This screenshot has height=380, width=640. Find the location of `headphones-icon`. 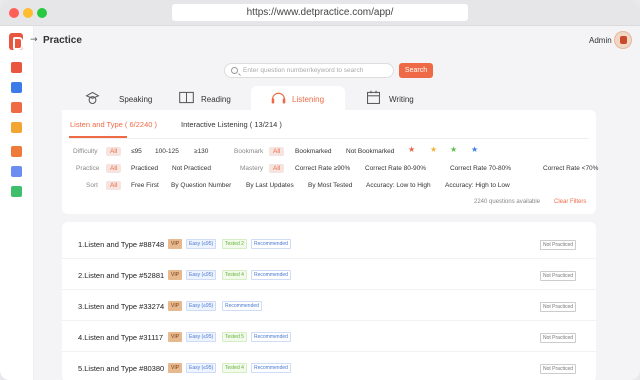

headphones-icon is located at coordinates (278, 98).